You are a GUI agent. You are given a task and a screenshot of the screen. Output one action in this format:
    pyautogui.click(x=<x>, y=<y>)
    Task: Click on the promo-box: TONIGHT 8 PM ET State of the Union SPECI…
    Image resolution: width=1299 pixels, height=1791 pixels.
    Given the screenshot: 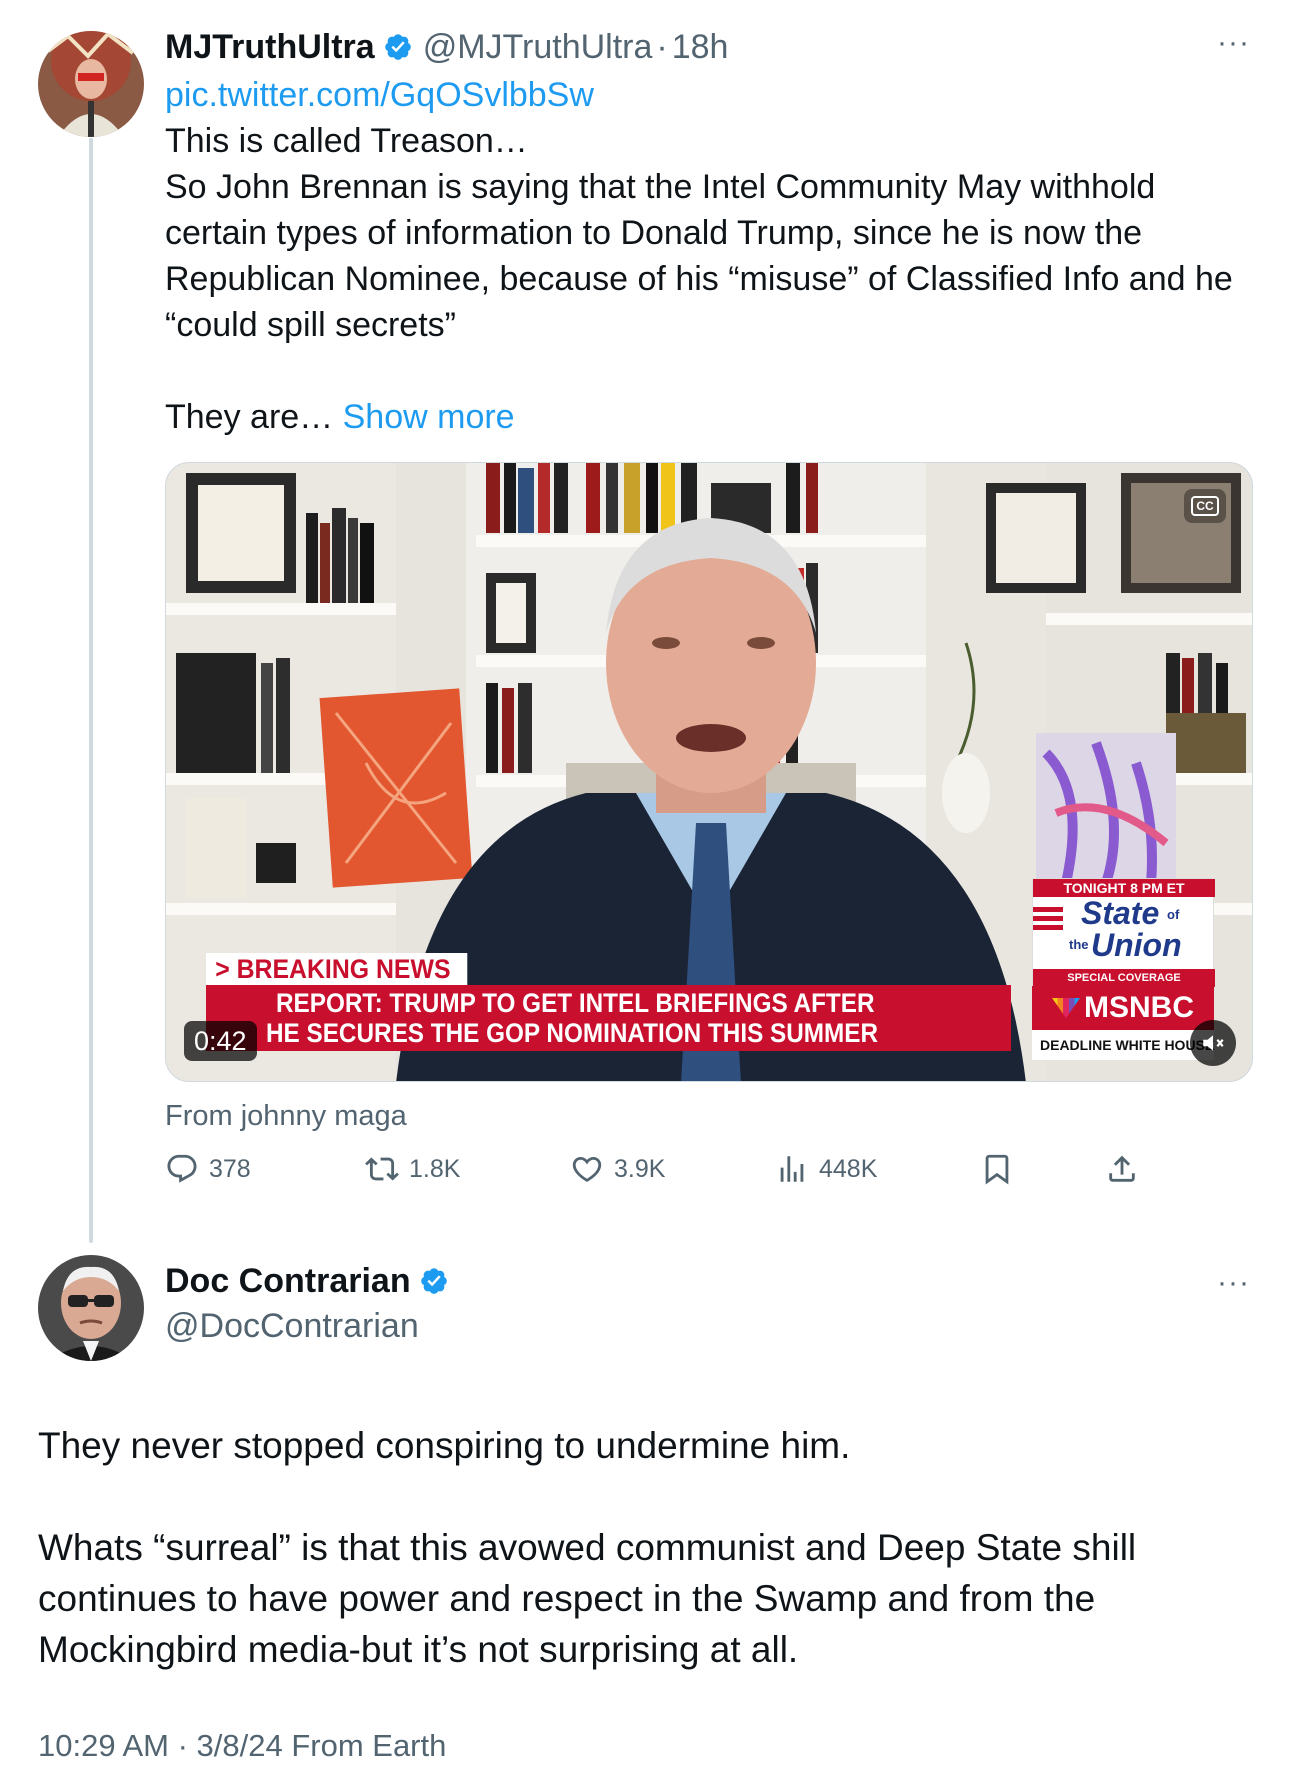 What is the action you would take?
    pyautogui.click(x=1123, y=932)
    